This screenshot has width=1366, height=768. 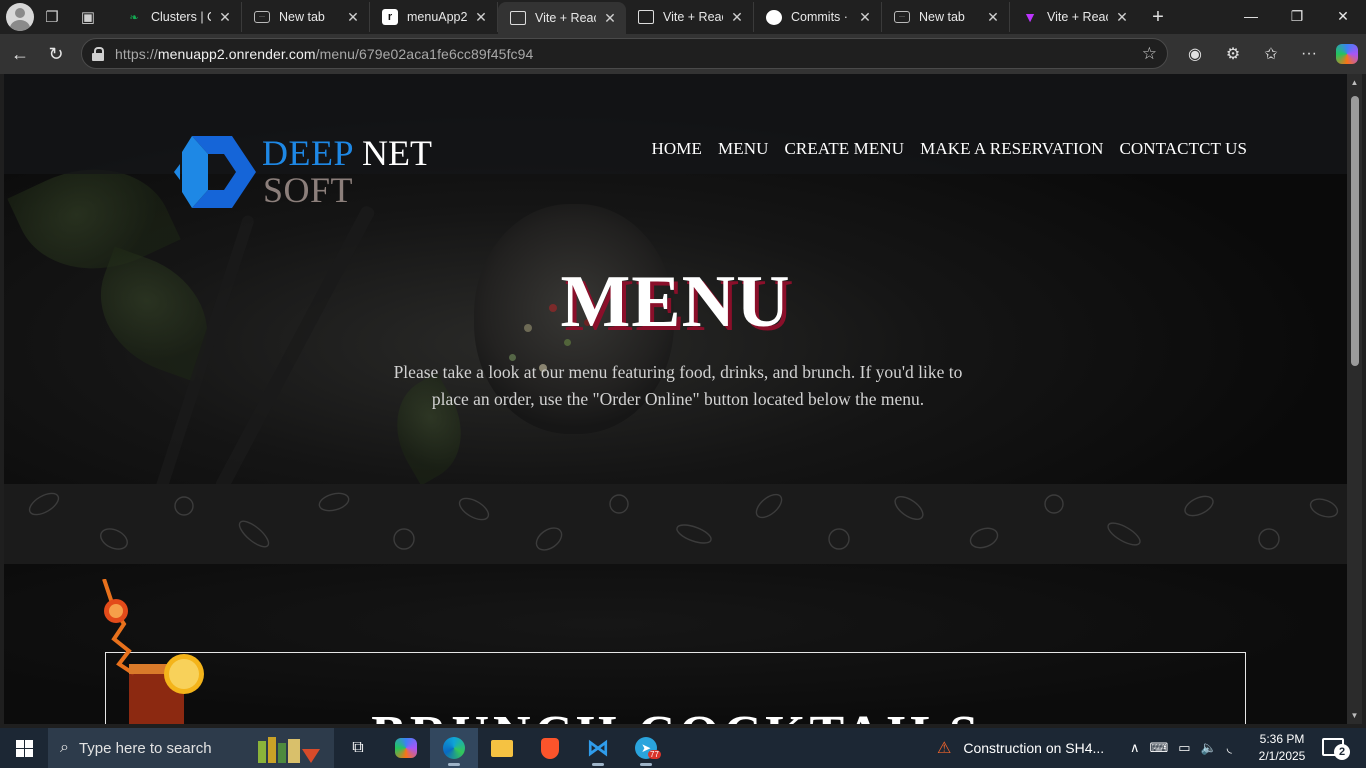 What do you see at coordinates (1011, 149) in the screenshot?
I see `nav-make-reservation: MAKE A RESERVATION` at bounding box center [1011, 149].